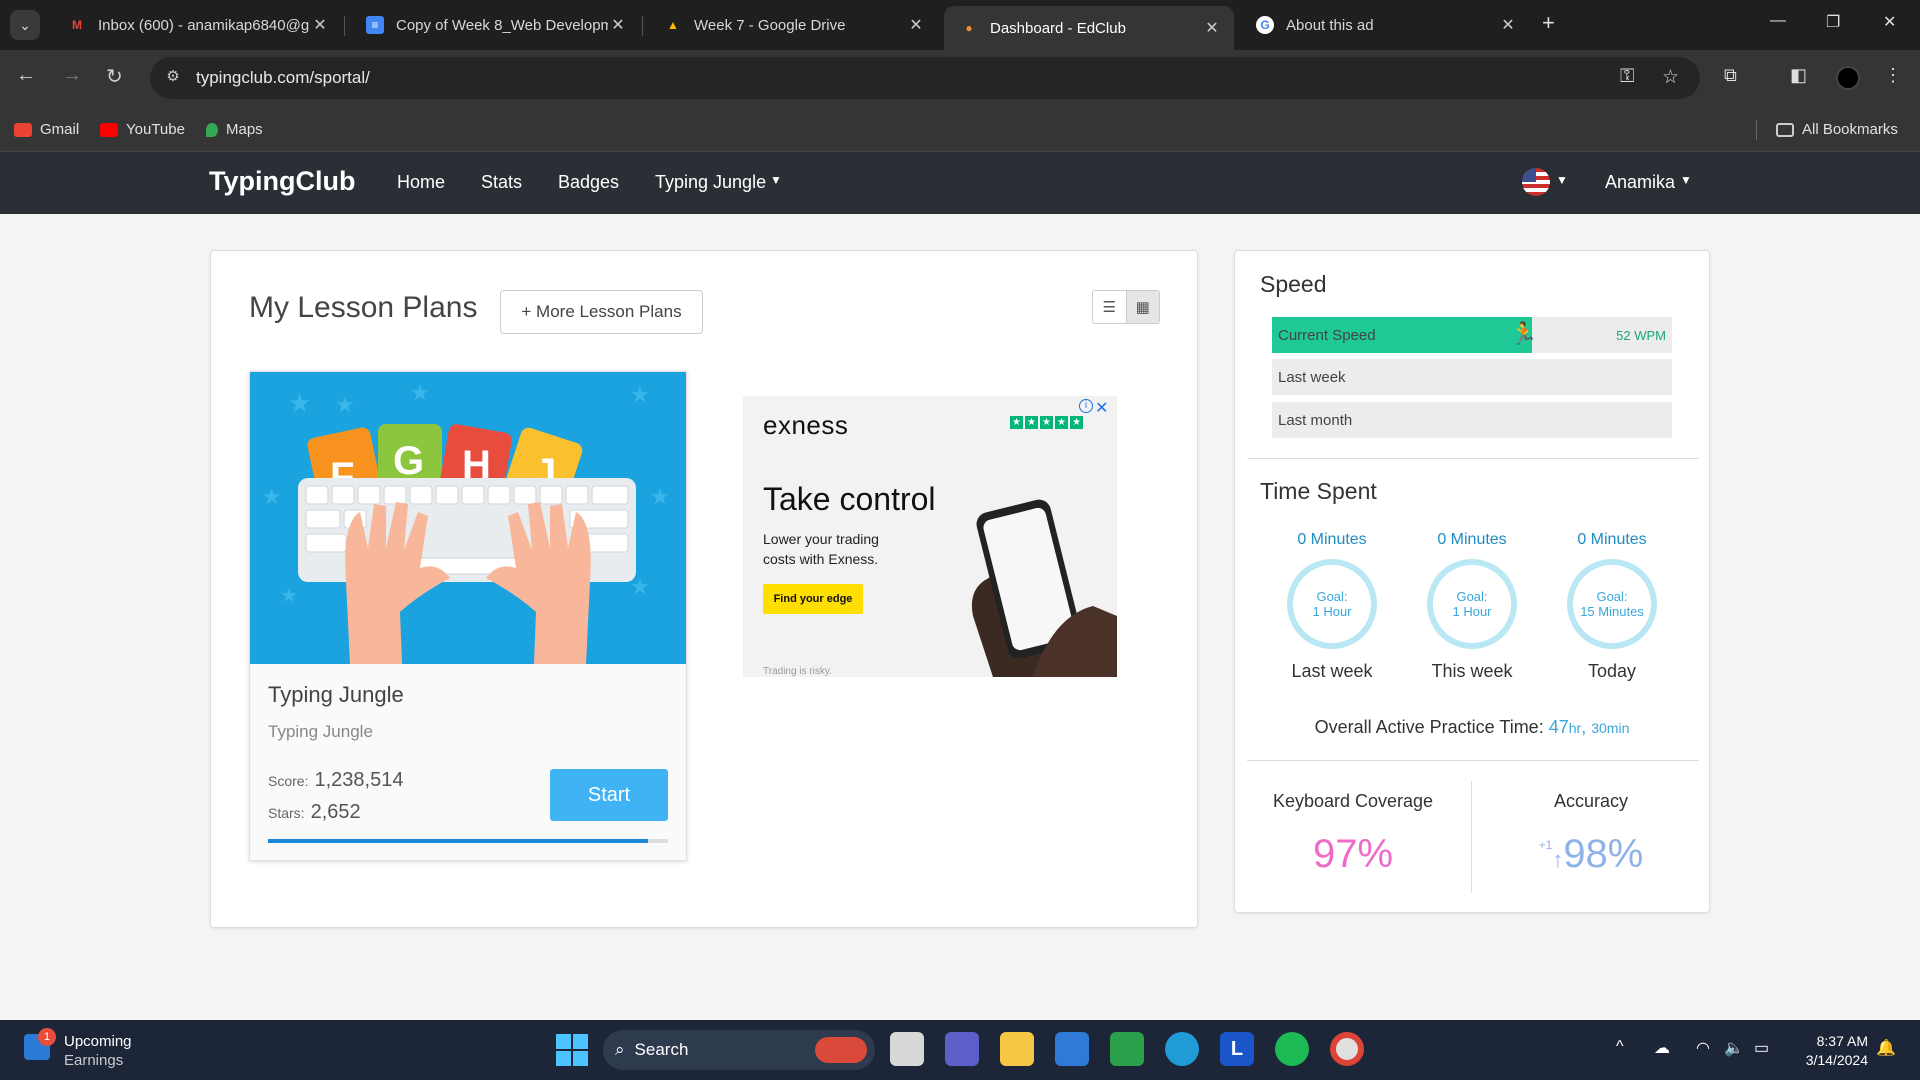  I want to click on store-icon, so click(1072, 1049).